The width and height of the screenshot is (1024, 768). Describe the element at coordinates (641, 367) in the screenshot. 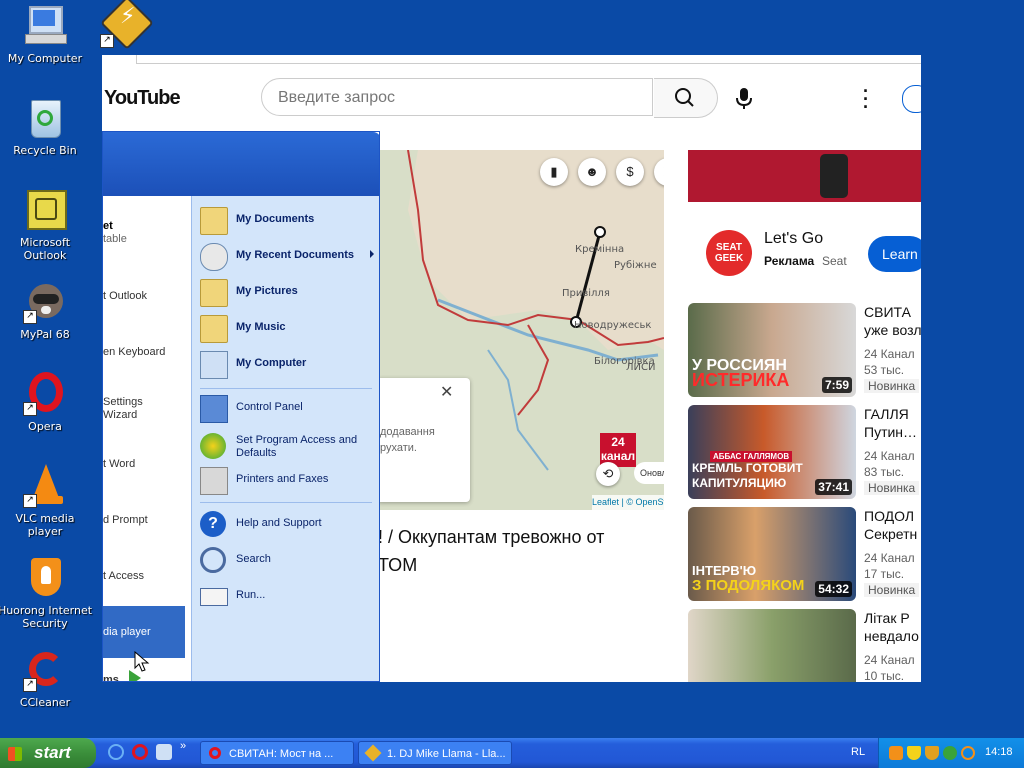

I see `map-label: ЛИСИ` at that location.